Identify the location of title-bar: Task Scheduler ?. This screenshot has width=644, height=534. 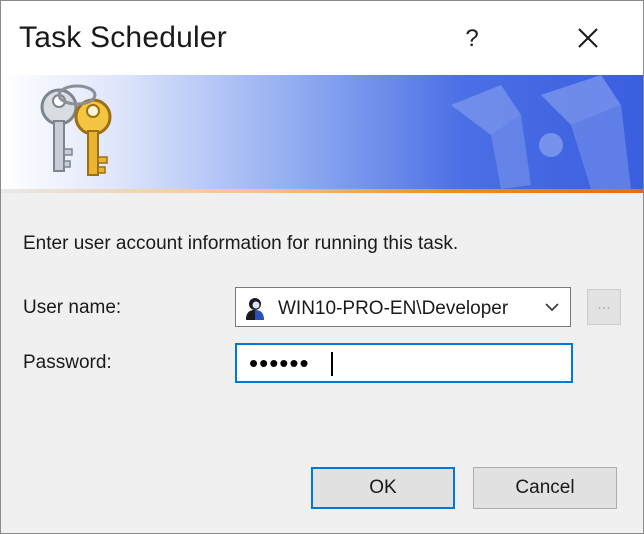
(322, 38).